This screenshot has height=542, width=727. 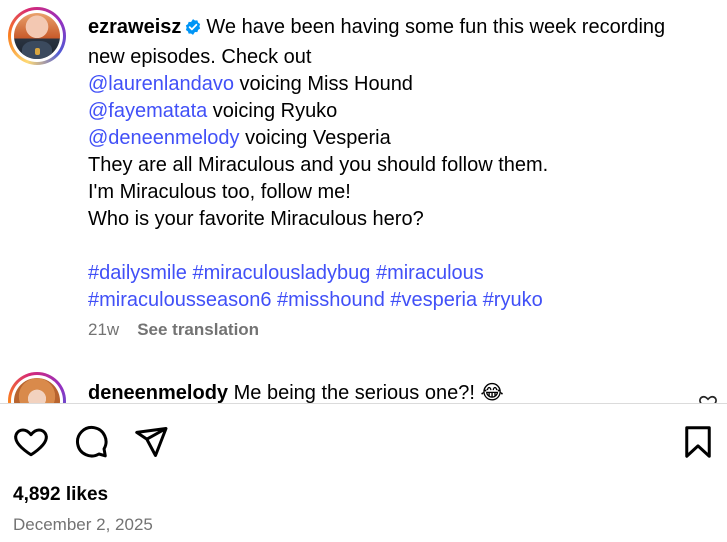 I want to click on author-avatar, so click(x=37, y=36).